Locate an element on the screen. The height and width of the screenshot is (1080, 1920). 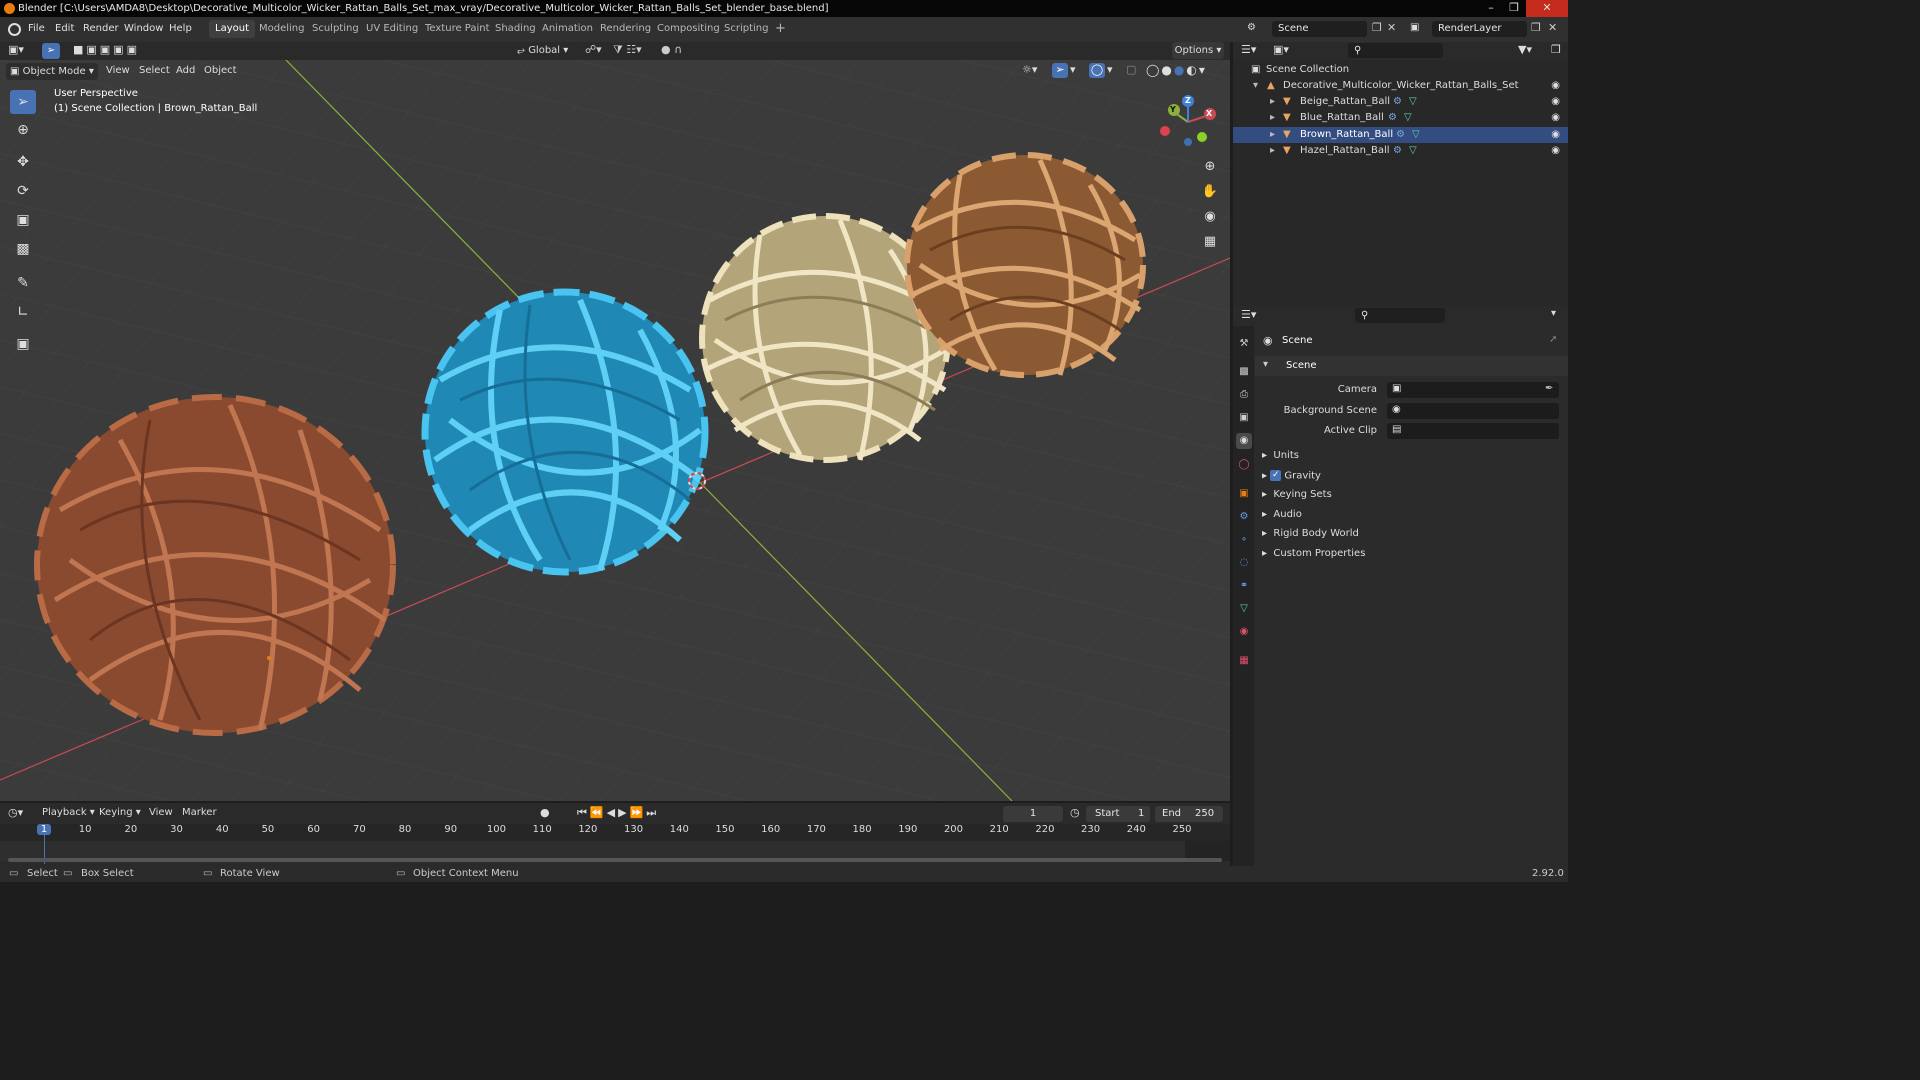
xray-icon: ▢ is located at coordinates (1131, 69).